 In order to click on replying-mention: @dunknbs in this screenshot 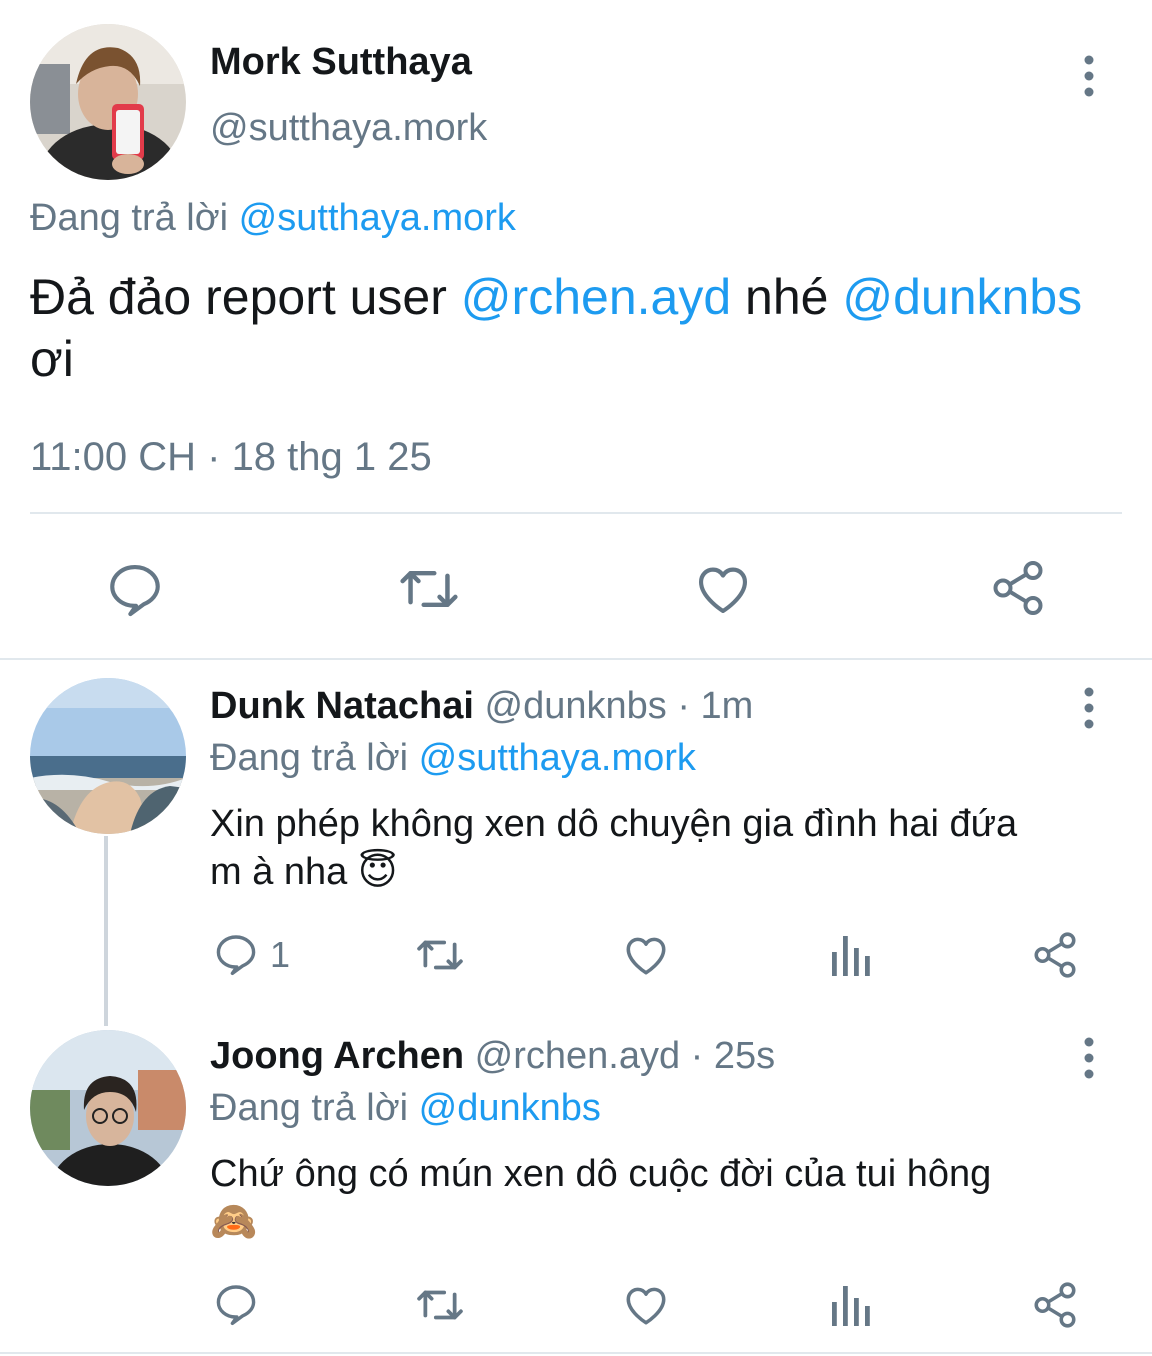, I will do `click(510, 1108)`.